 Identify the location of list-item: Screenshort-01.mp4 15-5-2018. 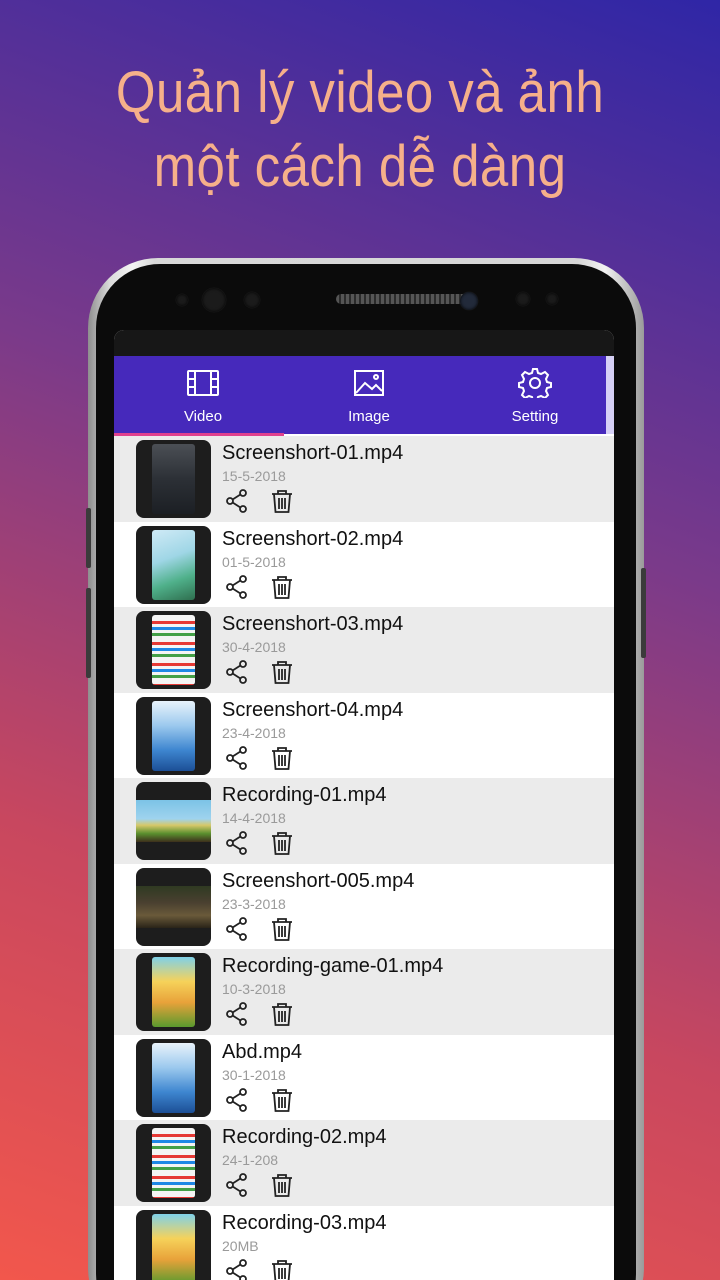
(364, 479).